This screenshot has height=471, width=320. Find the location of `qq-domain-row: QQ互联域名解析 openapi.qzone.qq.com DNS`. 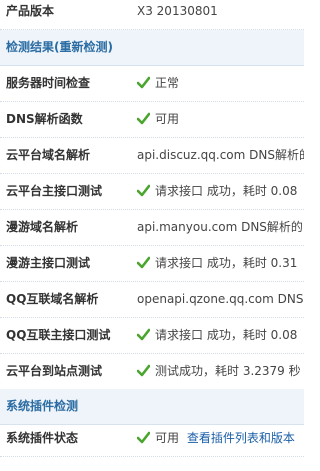

qq-domain-row: QQ互联域名解析 openapi.qzone.qq.com DNS is located at coordinates (152, 300).